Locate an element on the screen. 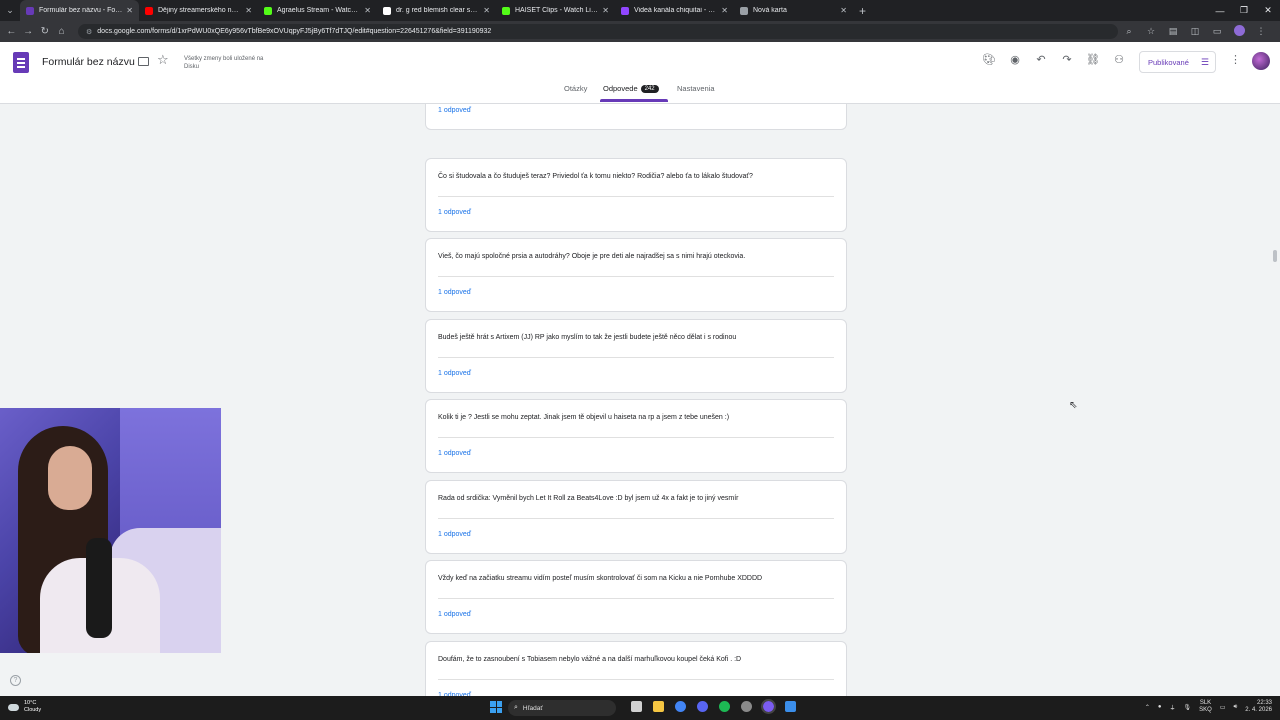 The width and height of the screenshot is (1280, 720). system-tray: ⌃ ● ⏚ 🎙︎ SLK SKQ ▭ 🔊︎ 22:33 2. 4. 2026 is located at coordinates (1204, 707).